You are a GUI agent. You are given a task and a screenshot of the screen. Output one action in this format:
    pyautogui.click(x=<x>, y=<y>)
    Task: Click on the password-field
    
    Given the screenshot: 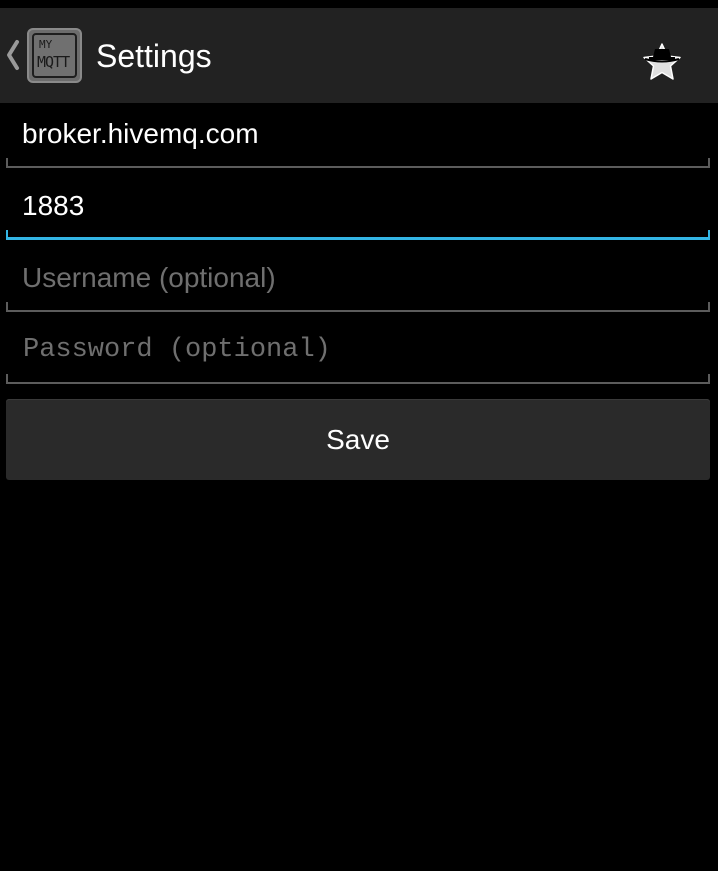 What is the action you would take?
    pyautogui.click(x=358, y=354)
    